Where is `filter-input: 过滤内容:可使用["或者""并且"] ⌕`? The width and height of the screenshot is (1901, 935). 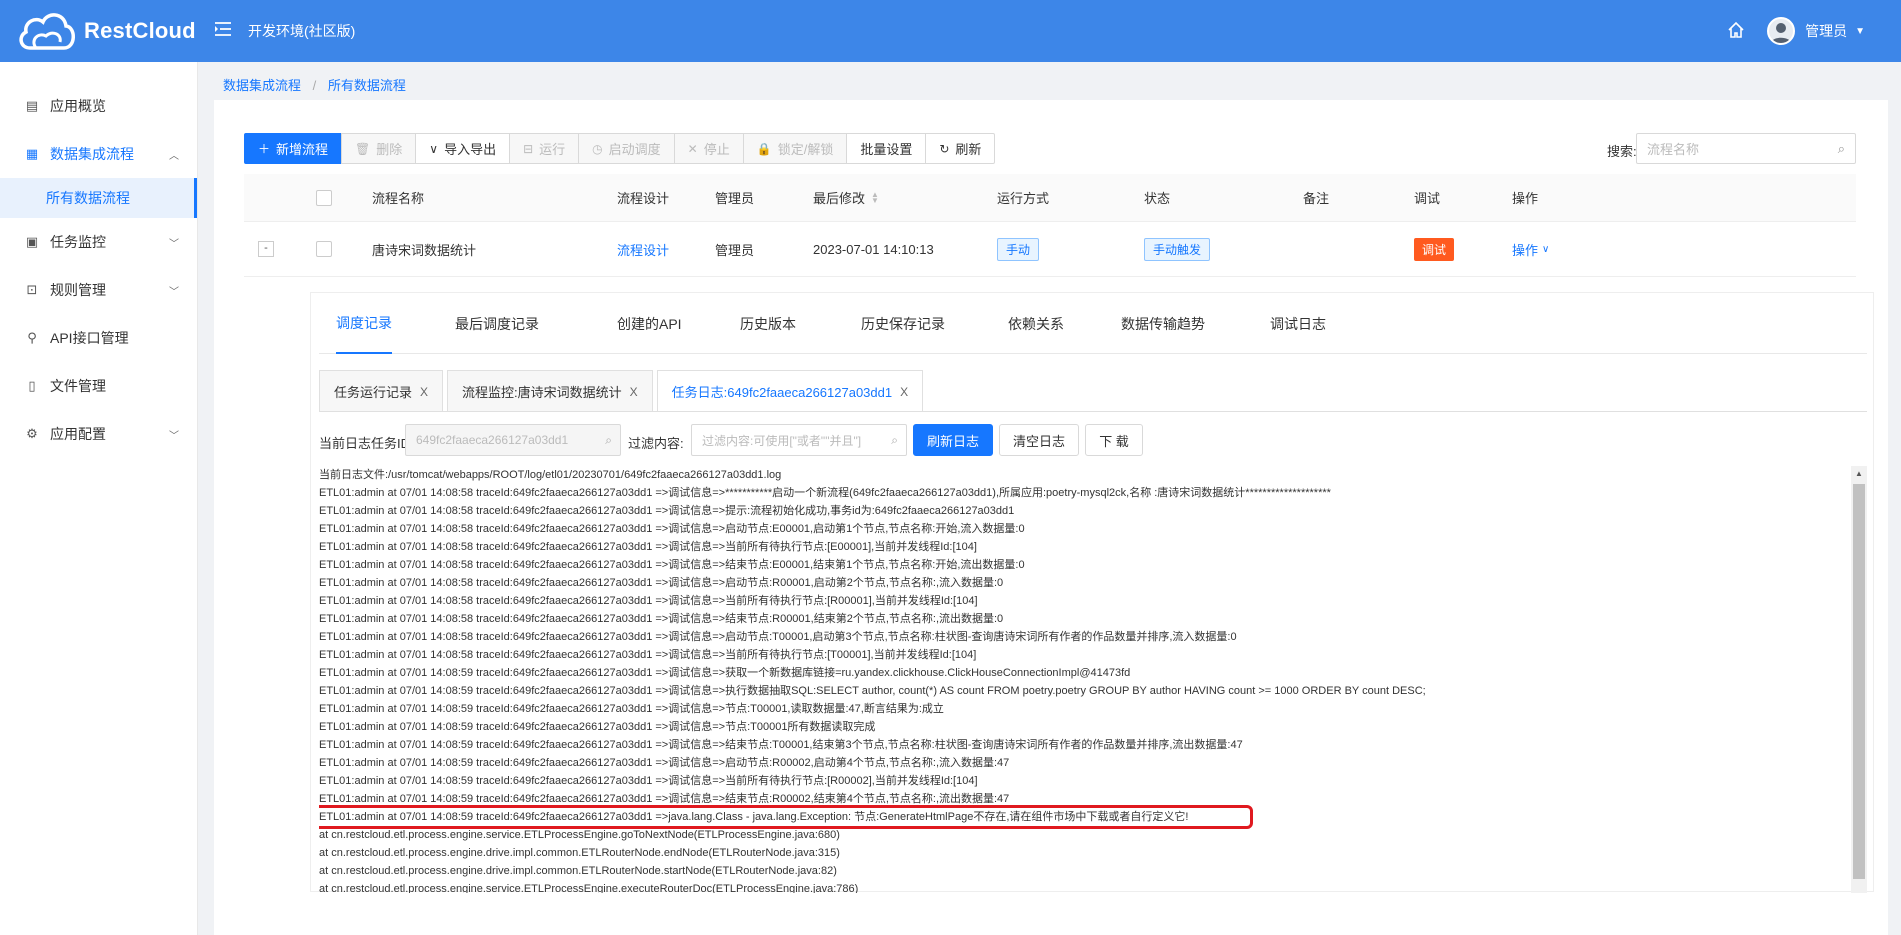
filter-input: 过滤内容:可使用["或者""并且"] ⌕ is located at coordinates (799, 440).